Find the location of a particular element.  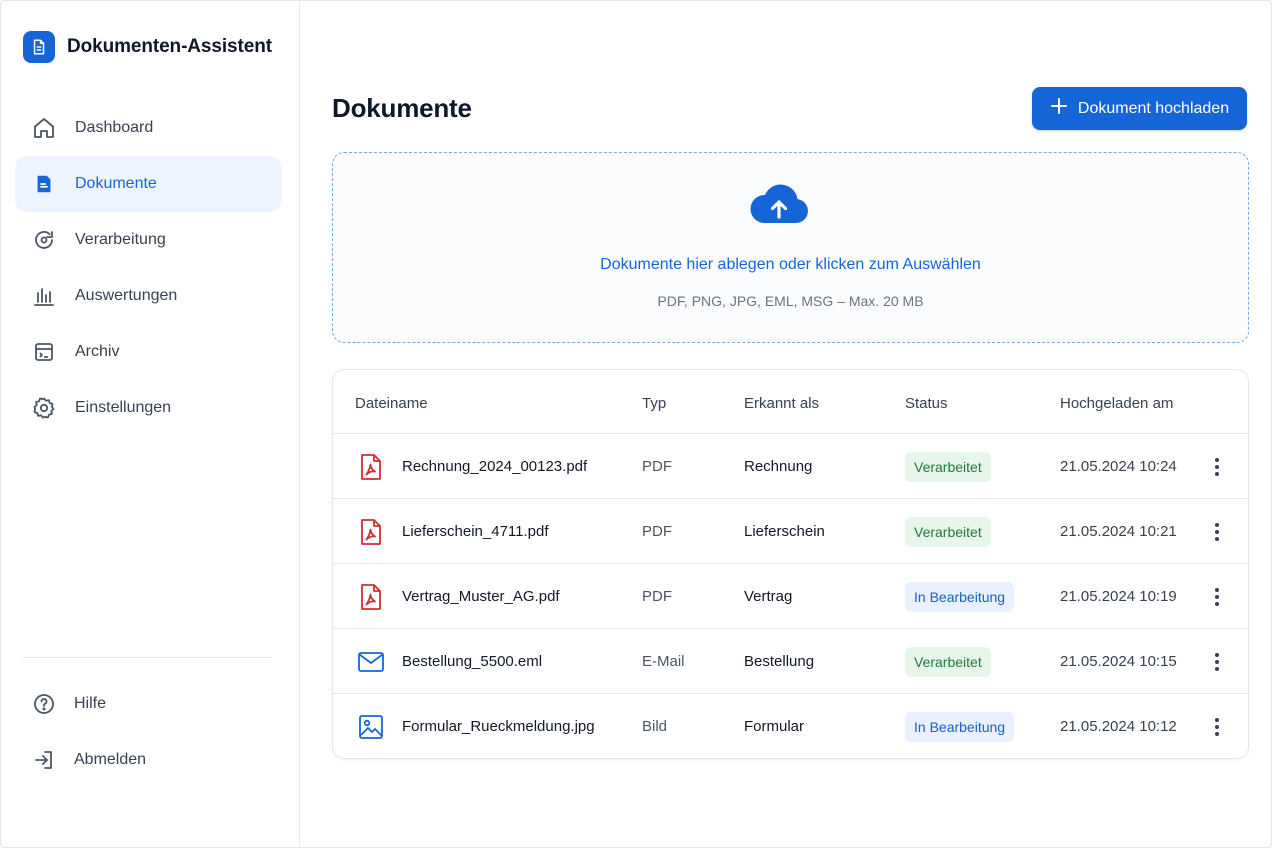

file-name: Lieferschein_4711.pdf is located at coordinates (475, 531).